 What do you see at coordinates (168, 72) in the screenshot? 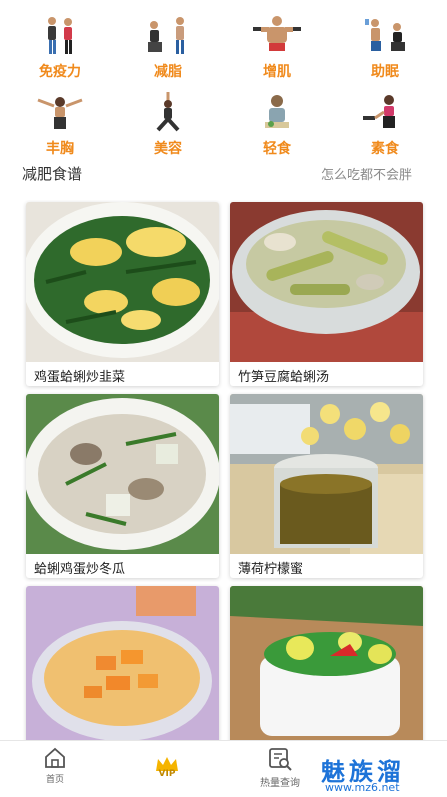
I see `category-label: 减脂` at bounding box center [168, 72].